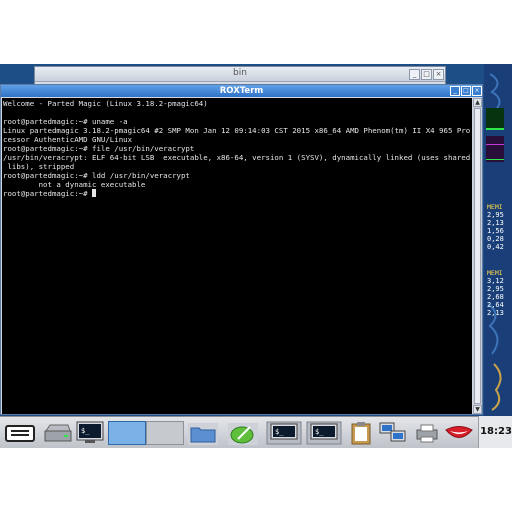 The image size is (512, 512). Describe the element at coordinates (495, 239) in the screenshot. I see `load-value: 0,28` at that location.